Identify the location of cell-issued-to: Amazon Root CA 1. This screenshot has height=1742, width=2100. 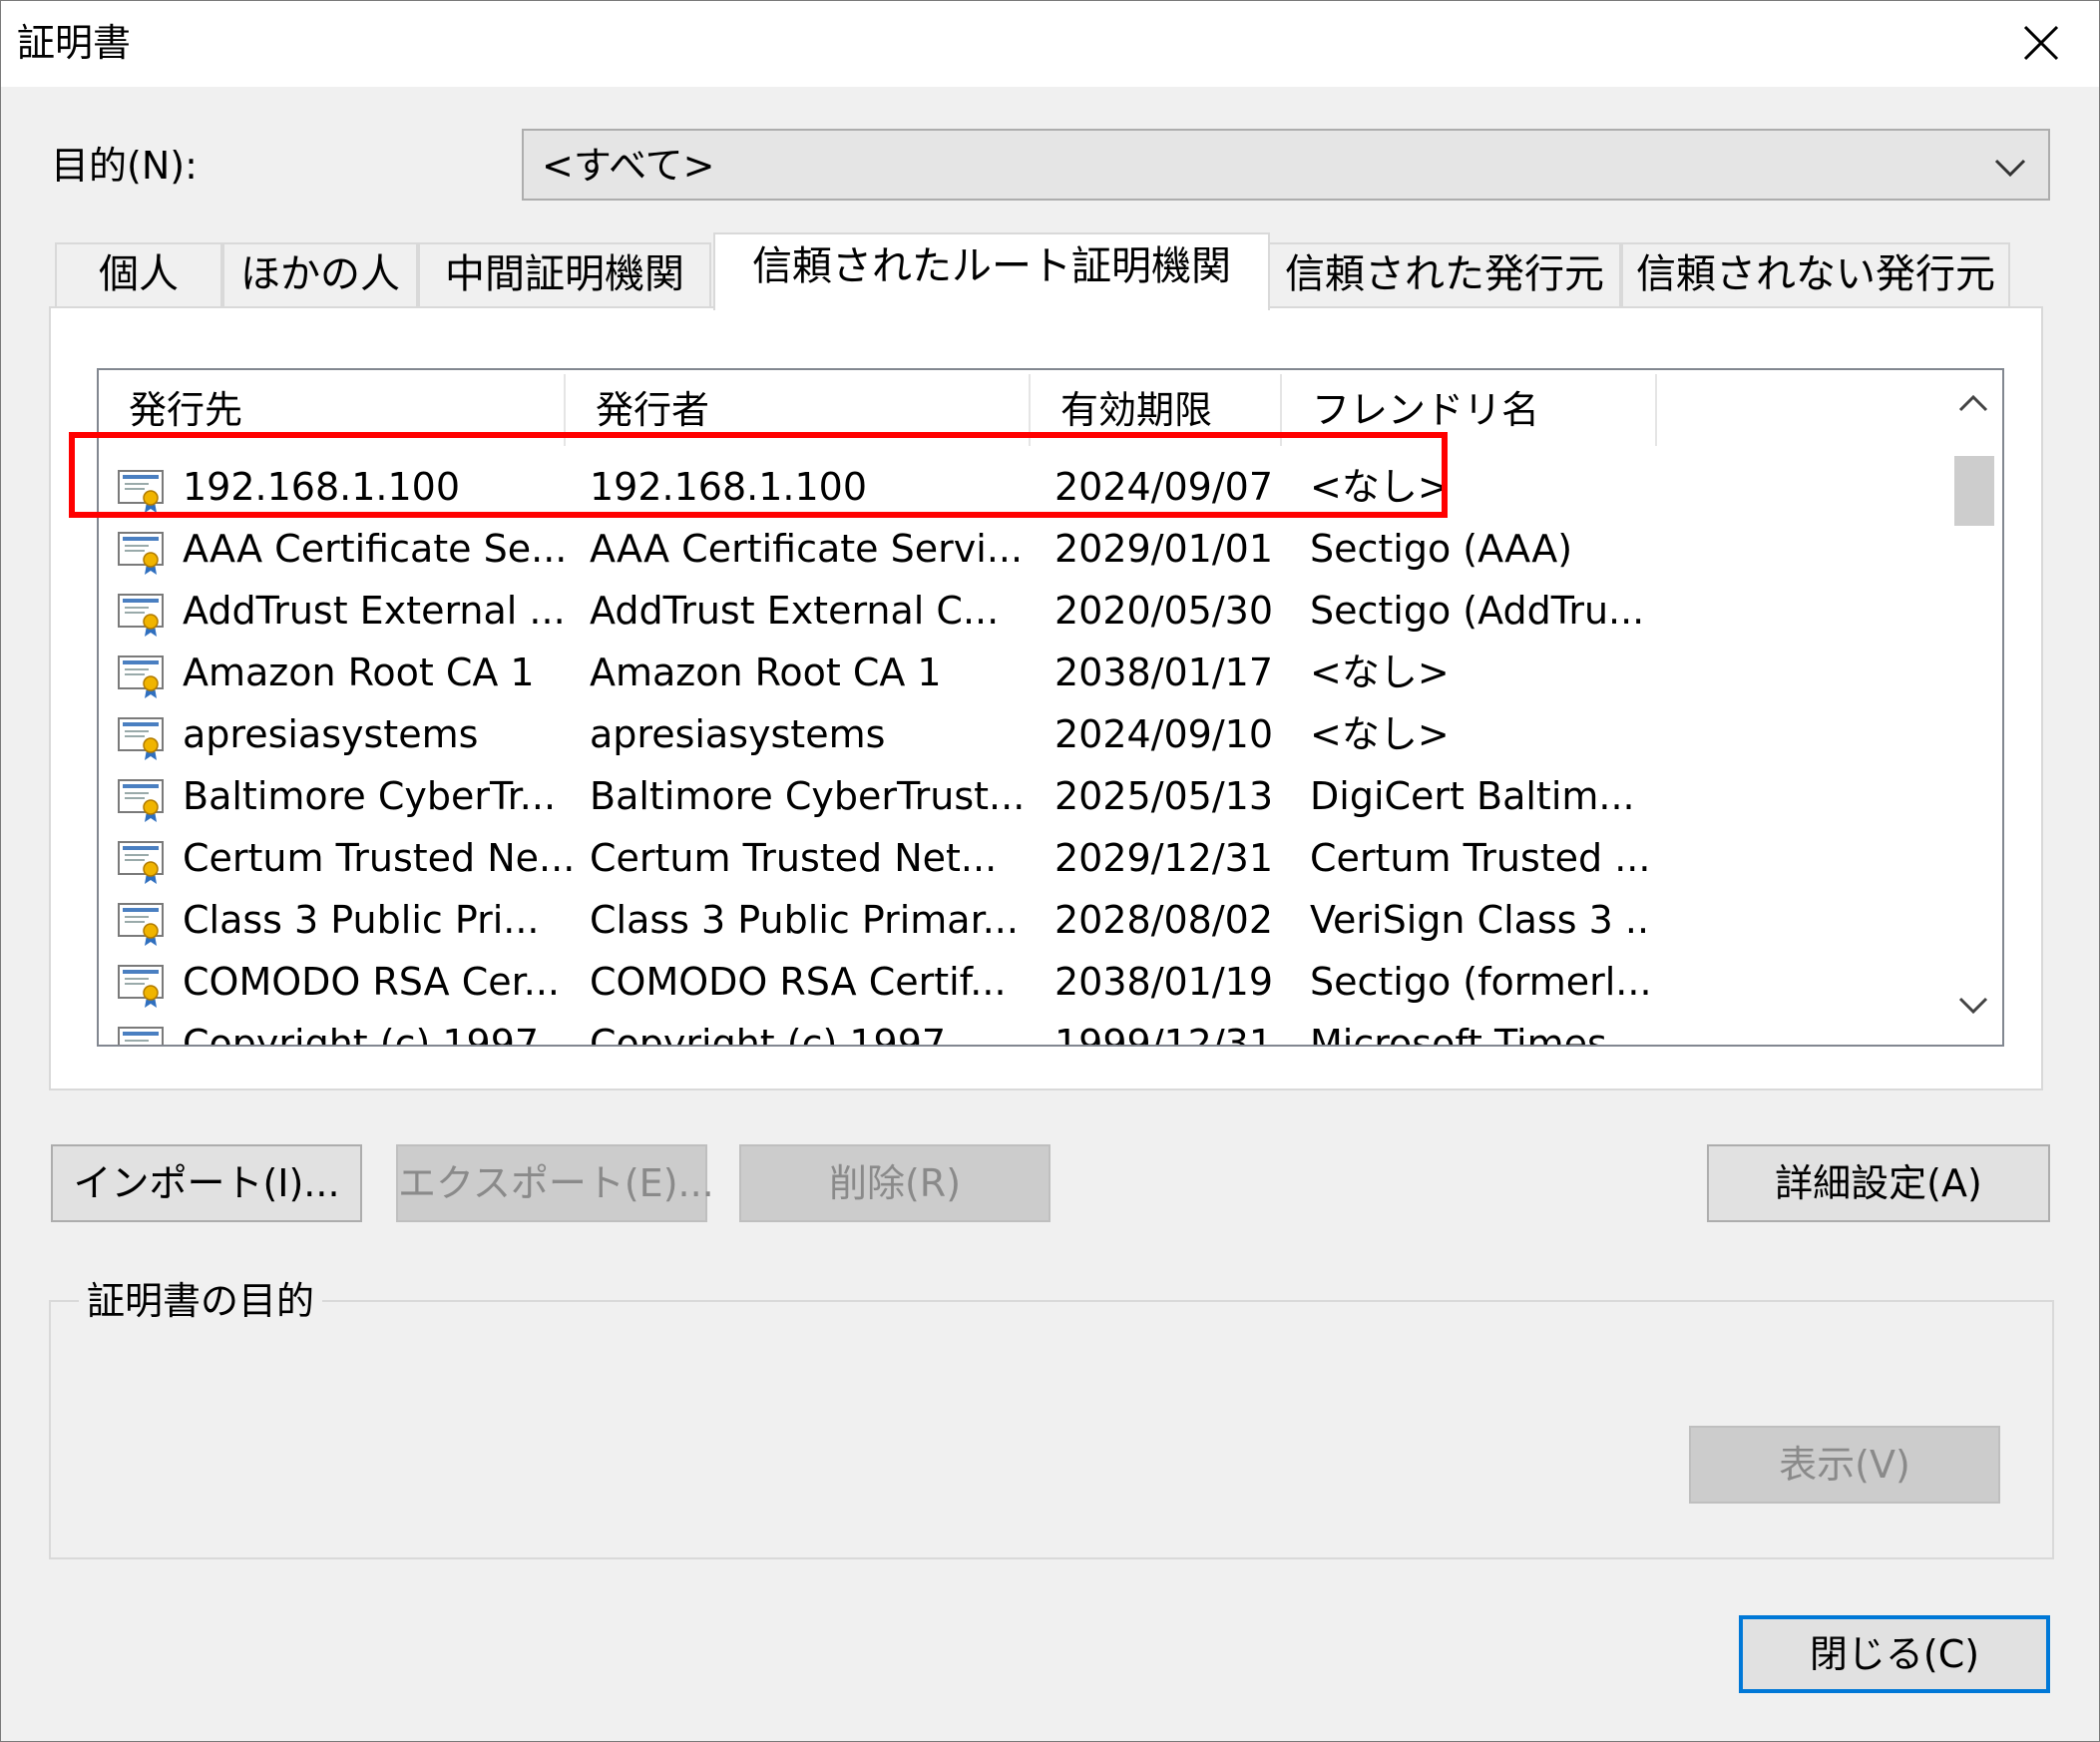
(359, 672).